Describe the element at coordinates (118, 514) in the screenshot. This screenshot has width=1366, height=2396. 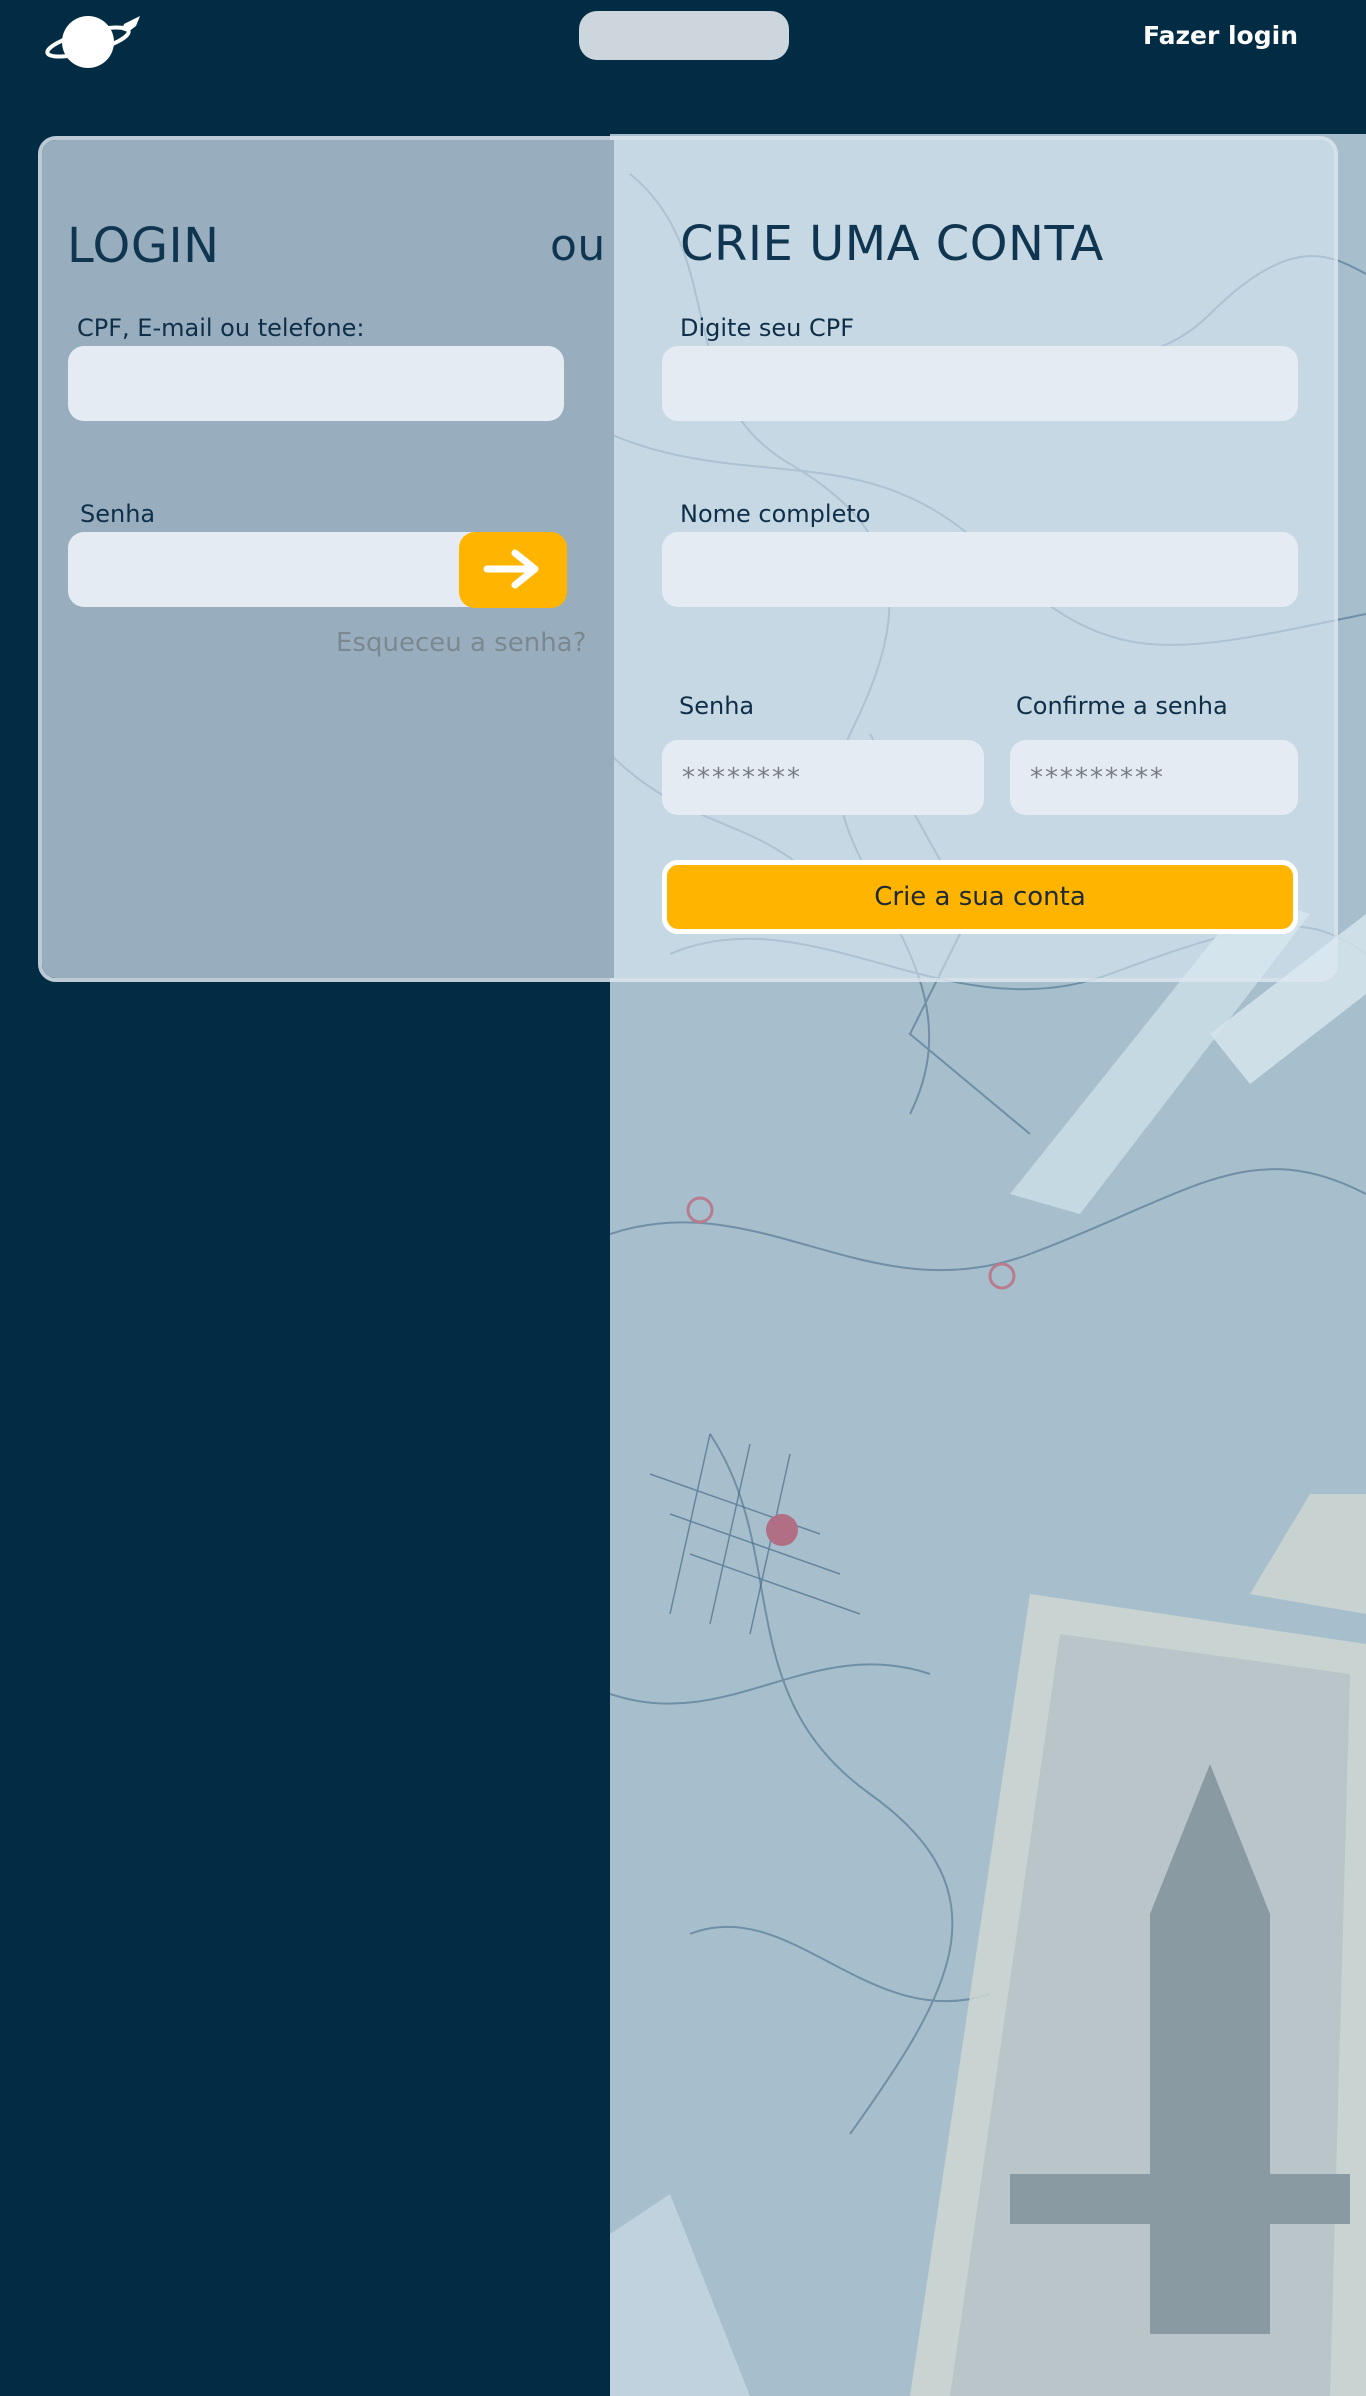
I see `password-label: Senha` at that location.